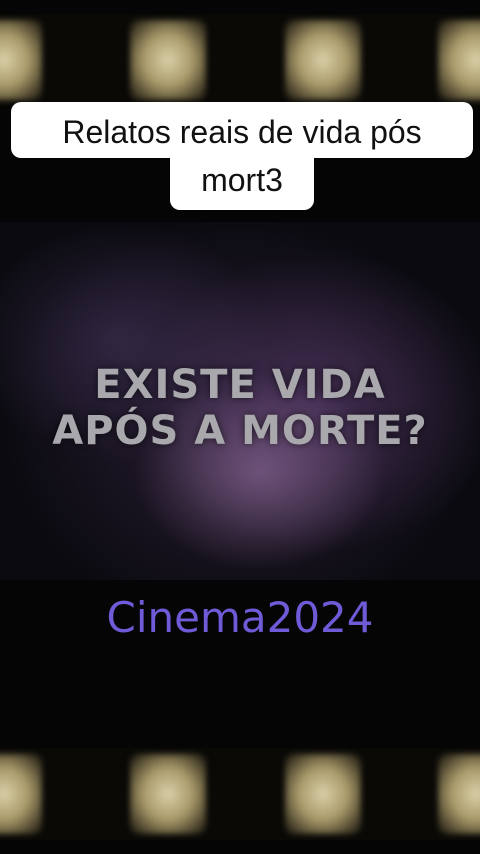  What do you see at coordinates (240, 617) in the screenshot?
I see `channel-watermark: Cinema2024` at bounding box center [240, 617].